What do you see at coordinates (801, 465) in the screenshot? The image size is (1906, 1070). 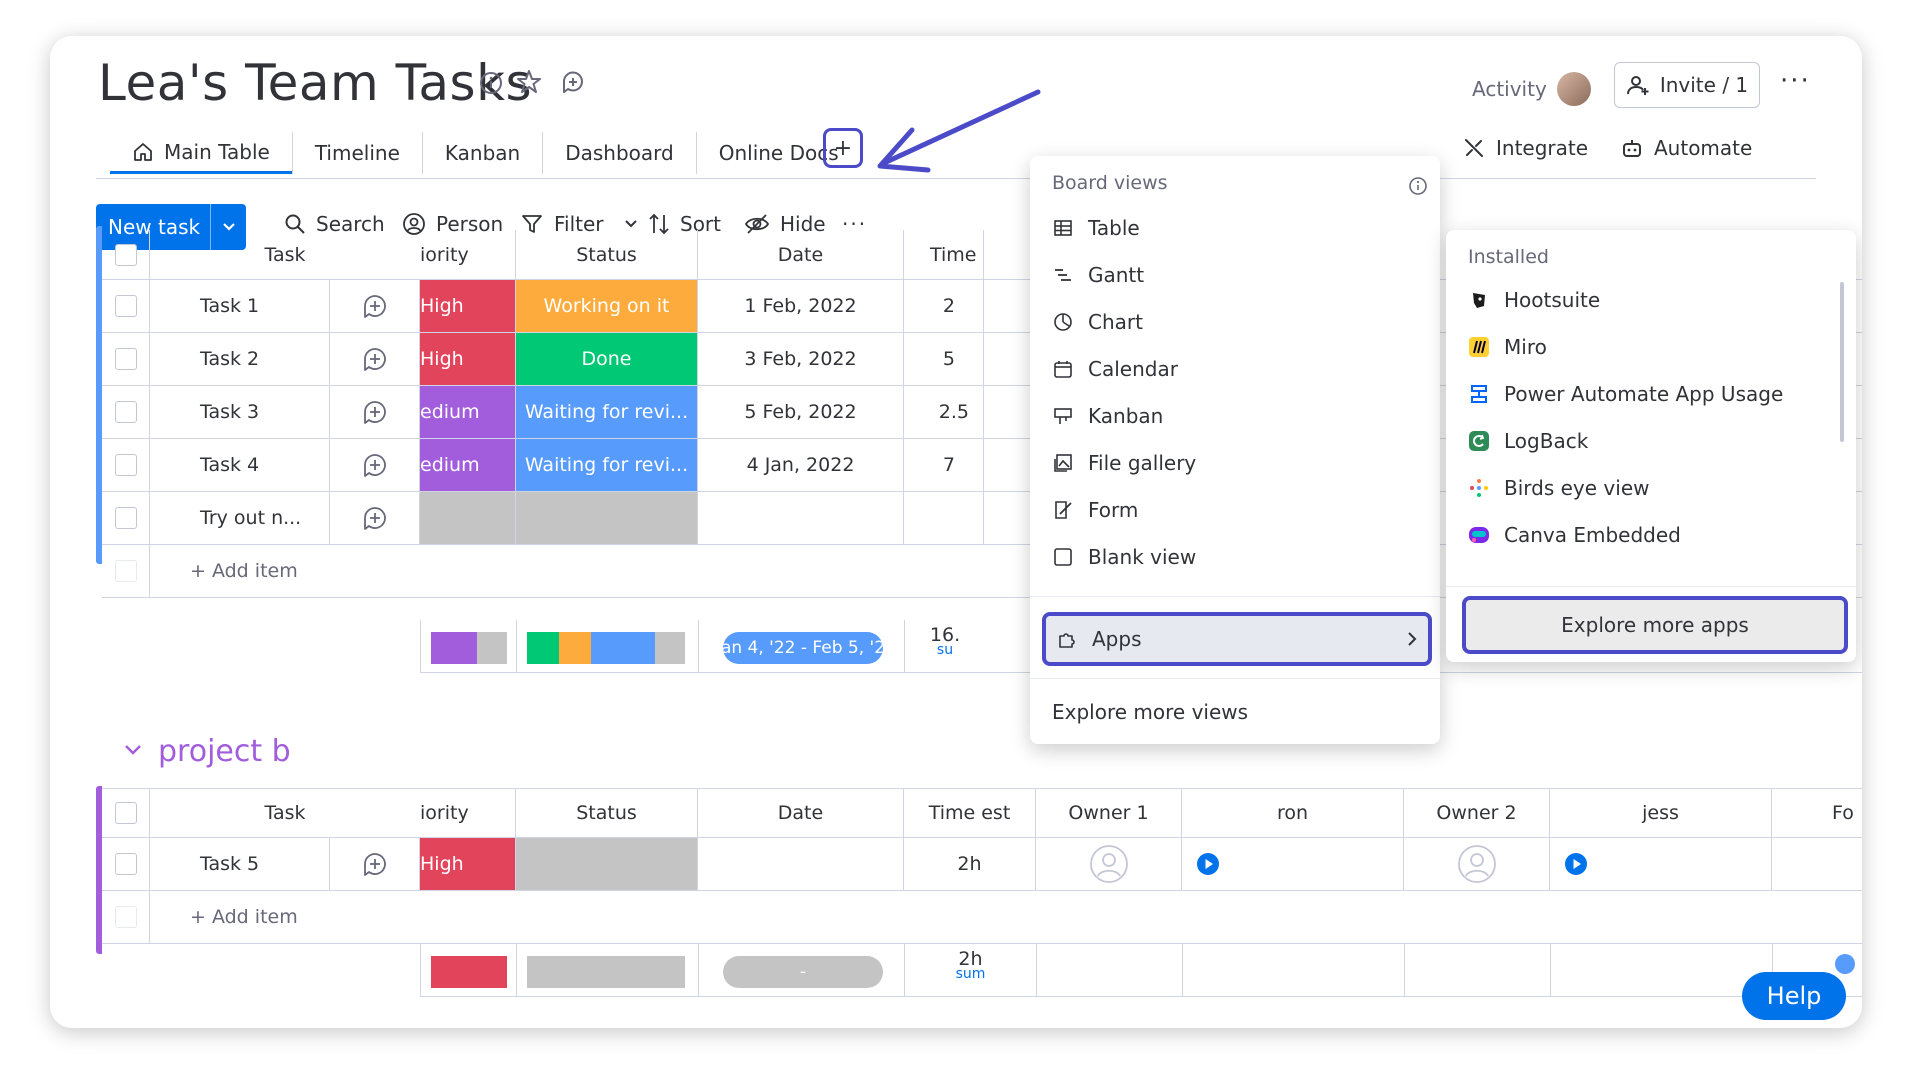 I see `date-cell: 4 Jan, 2022` at bounding box center [801, 465].